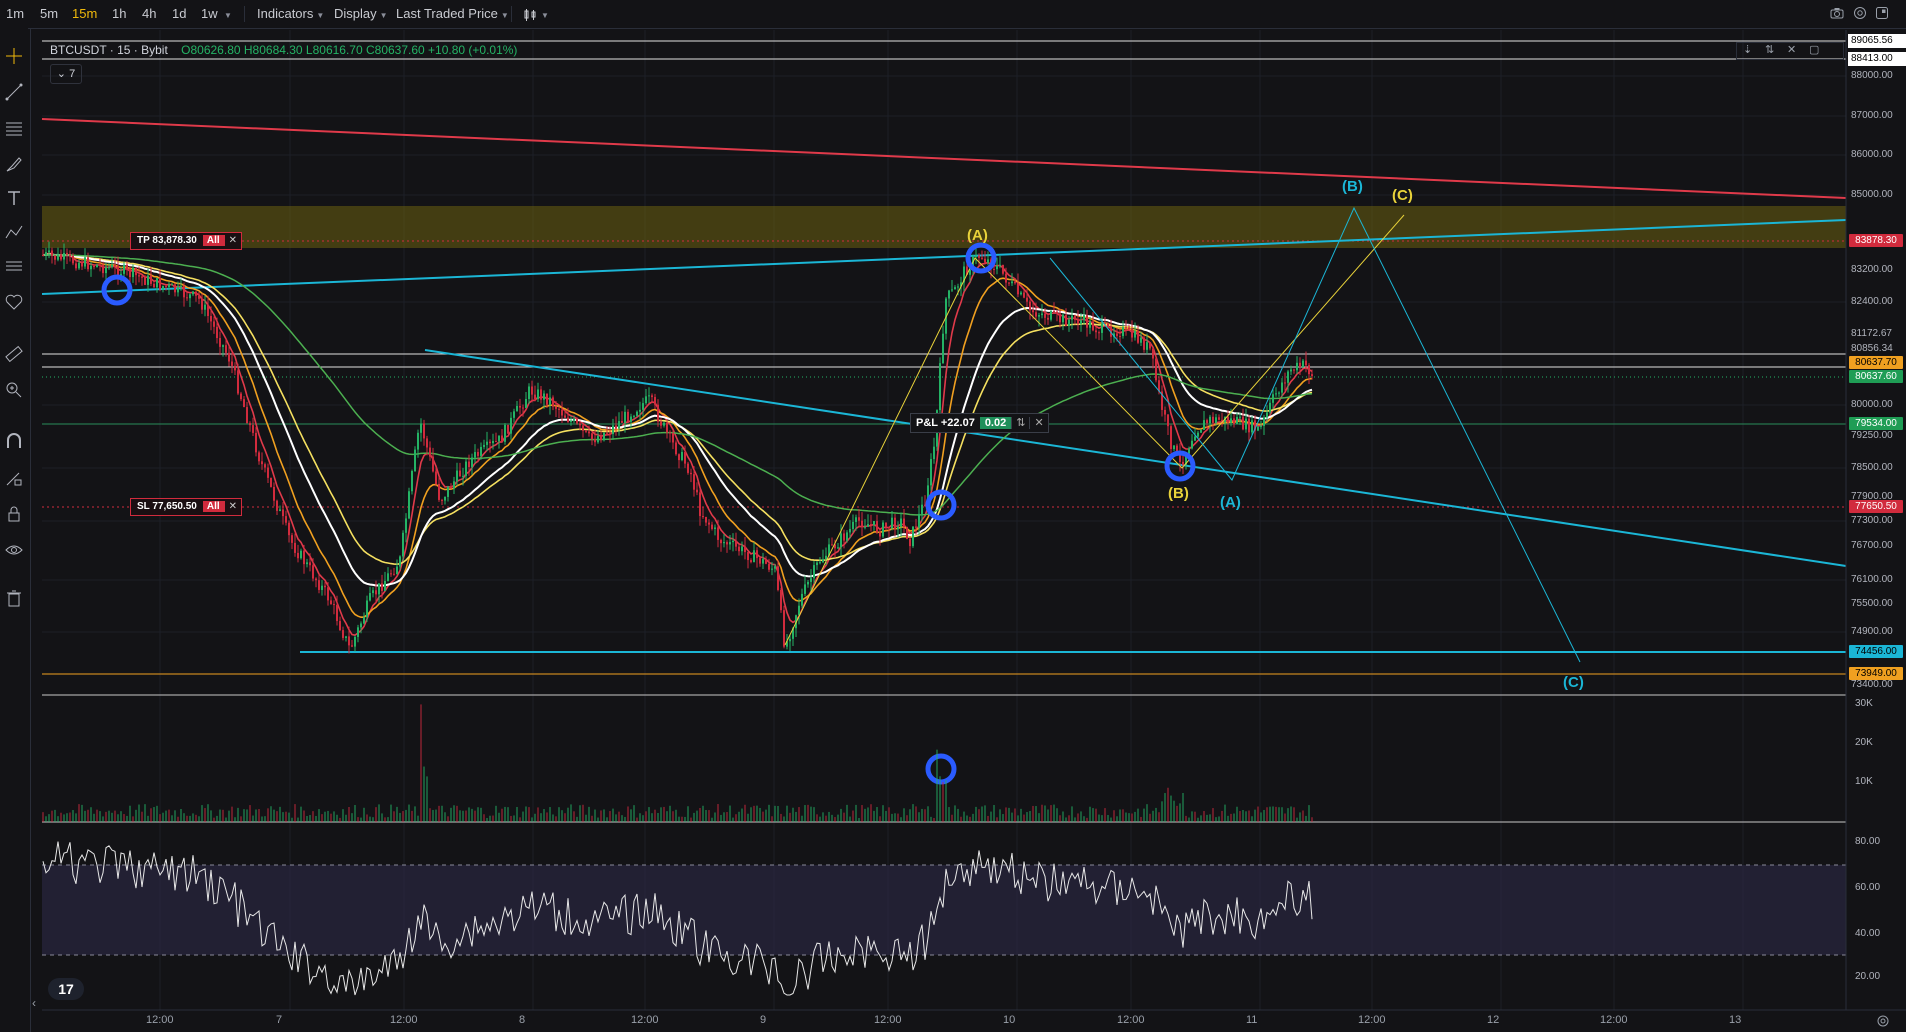 The image size is (1906, 1032). I want to click on reverse-icon: ⇅, so click(1020, 423).